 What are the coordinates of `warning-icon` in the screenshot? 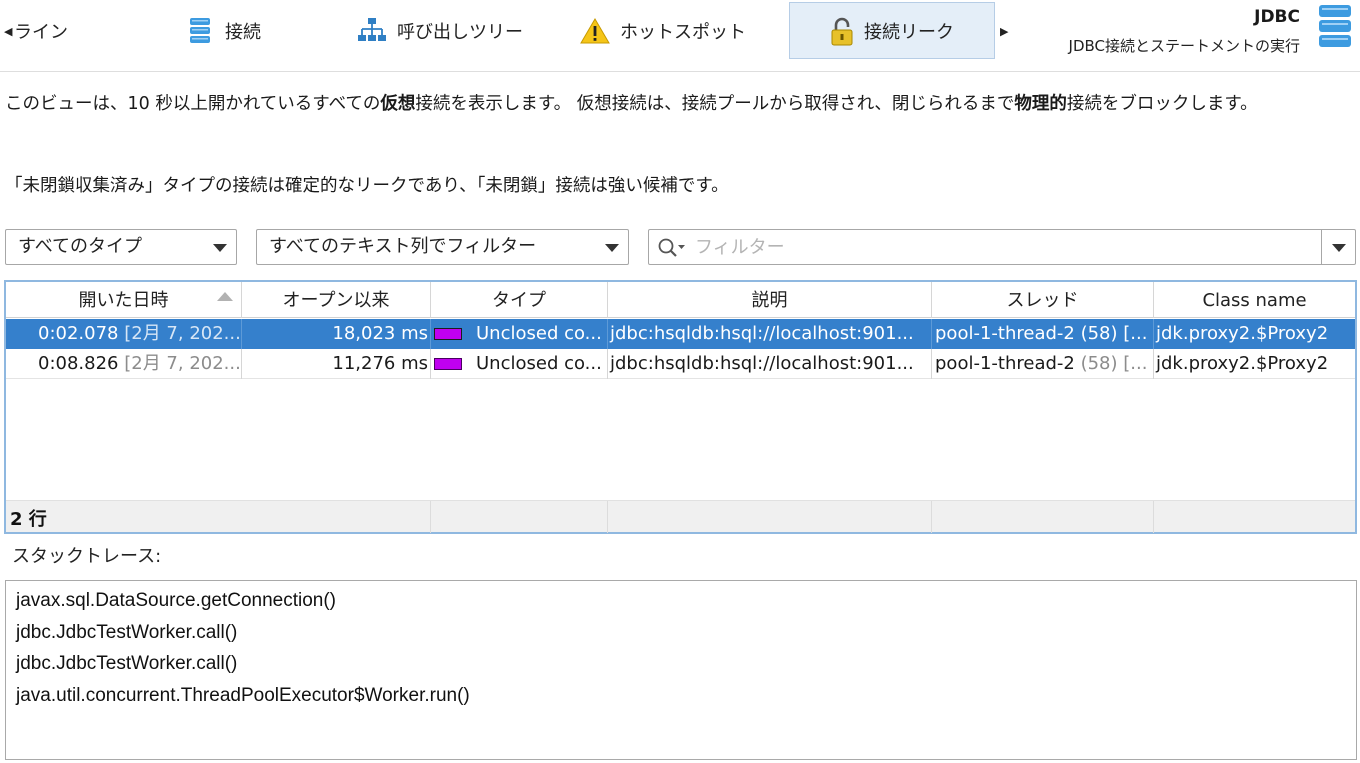 It's located at (595, 31).